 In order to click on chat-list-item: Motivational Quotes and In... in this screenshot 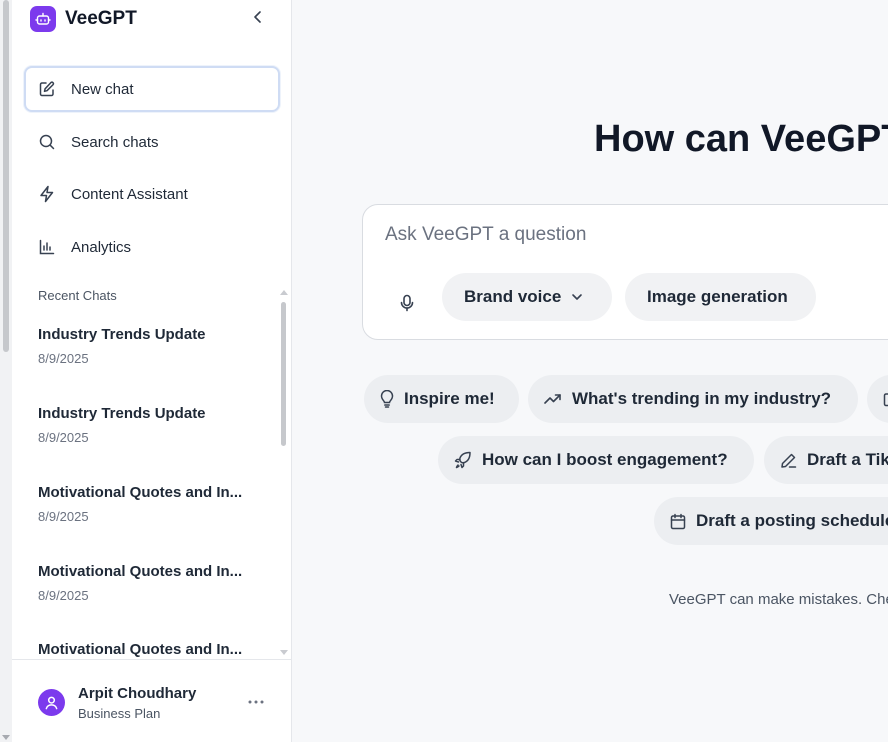, I will do `click(148, 650)`.